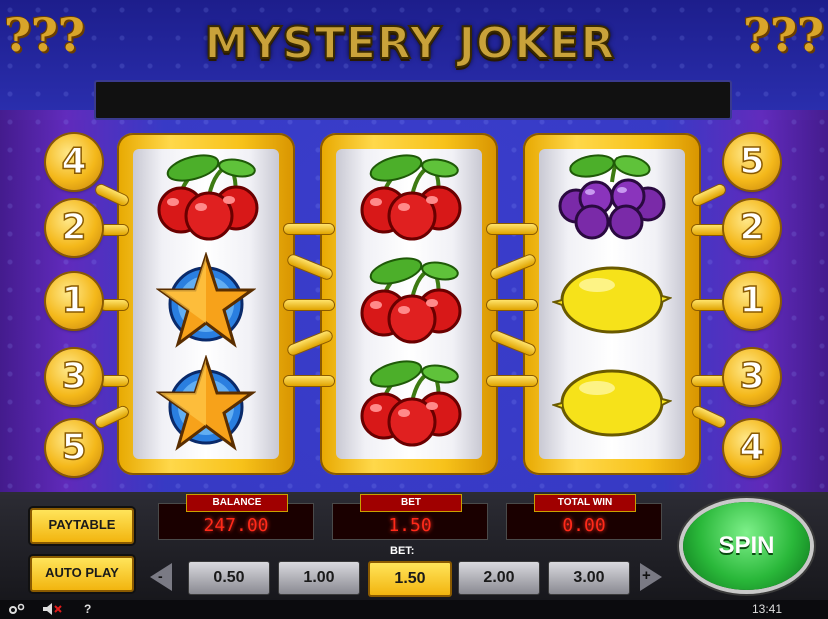 The width and height of the screenshot is (828, 619). What do you see at coordinates (646, 575) in the screenshot?
I see `plus-icon: +` at bounding box center [646, 575].